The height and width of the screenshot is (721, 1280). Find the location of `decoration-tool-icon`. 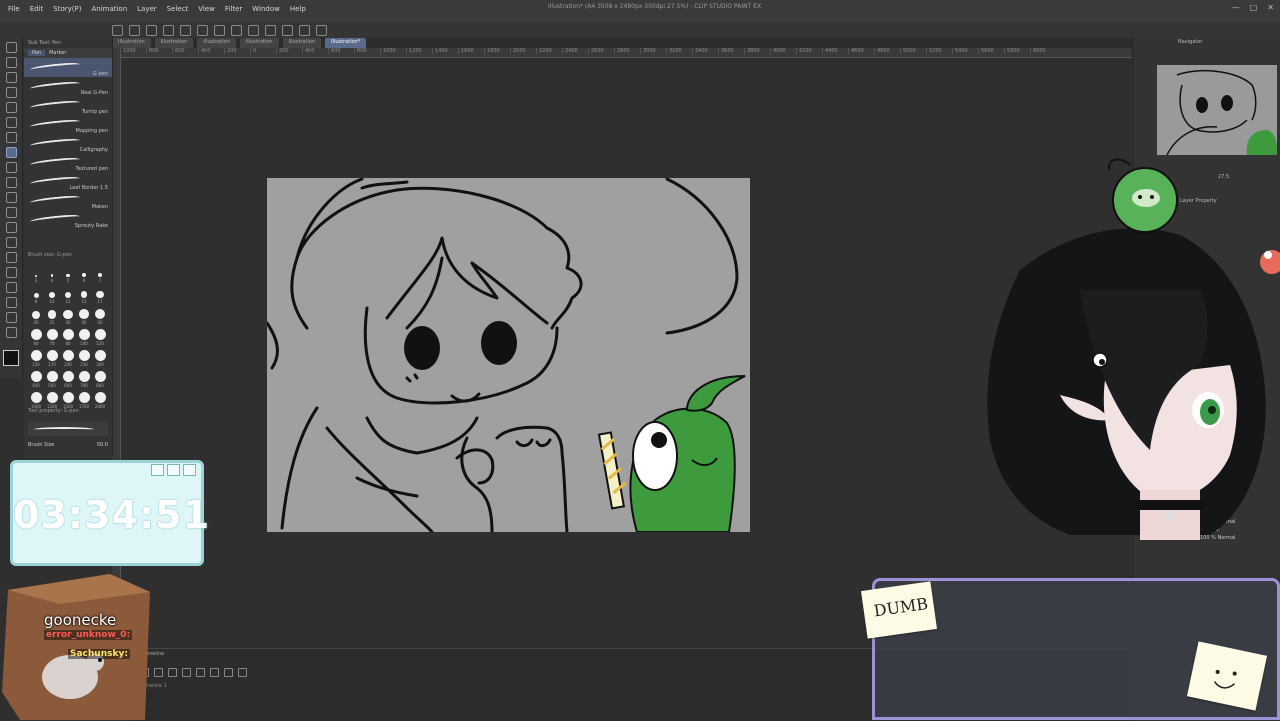

decoration-tool-icon is located at coordinates (11, 212).